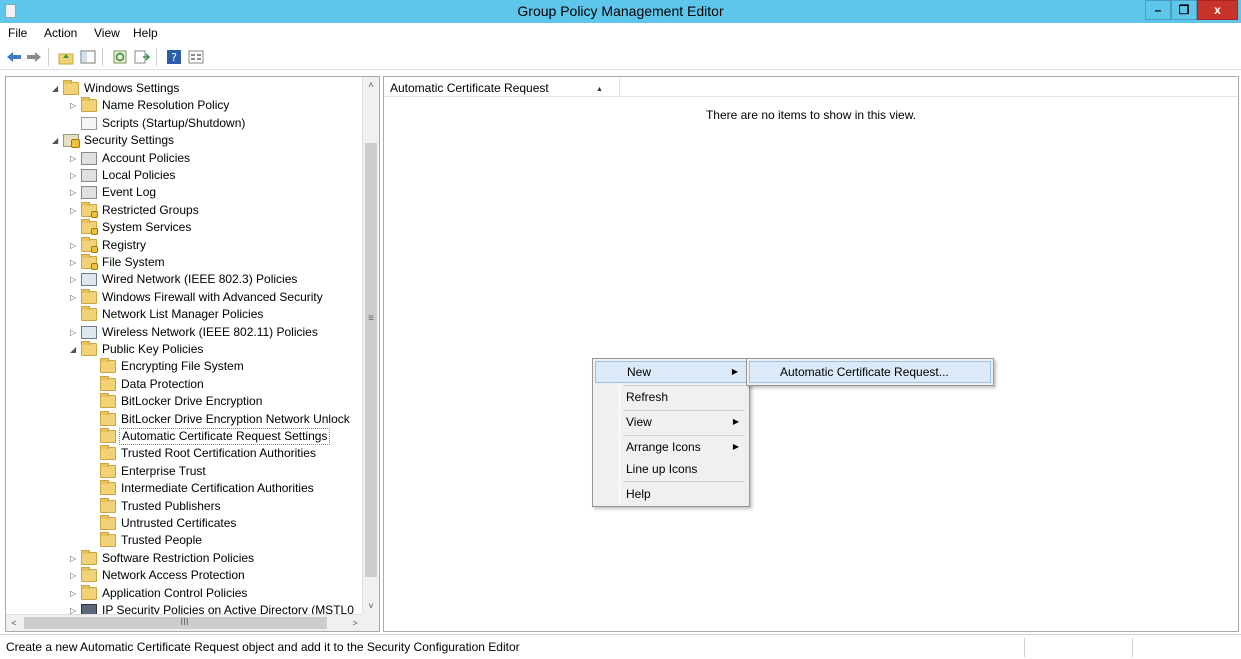 The image size is (1241, 659). I want to click on script-icon, so click(89, 123).